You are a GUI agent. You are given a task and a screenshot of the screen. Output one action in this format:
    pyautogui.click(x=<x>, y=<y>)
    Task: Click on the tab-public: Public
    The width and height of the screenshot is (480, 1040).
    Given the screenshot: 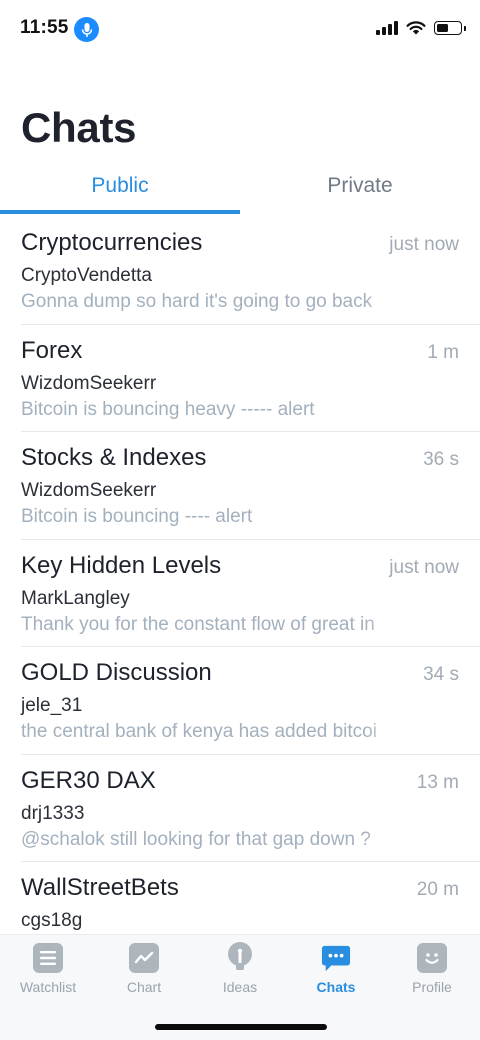 What is the action you would take?
    pyautogui.click(x=120, y=186)
    